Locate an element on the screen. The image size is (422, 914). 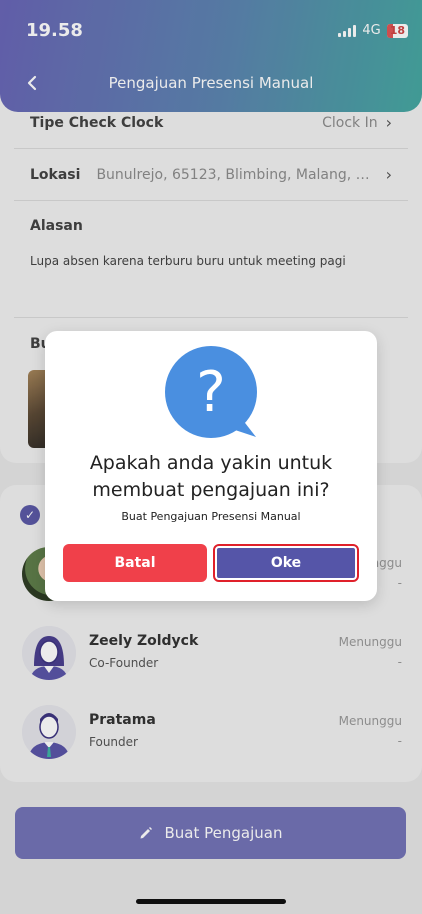
dialog-title-line: membuat pengajuan ini? is located at coordinates (211, 490).